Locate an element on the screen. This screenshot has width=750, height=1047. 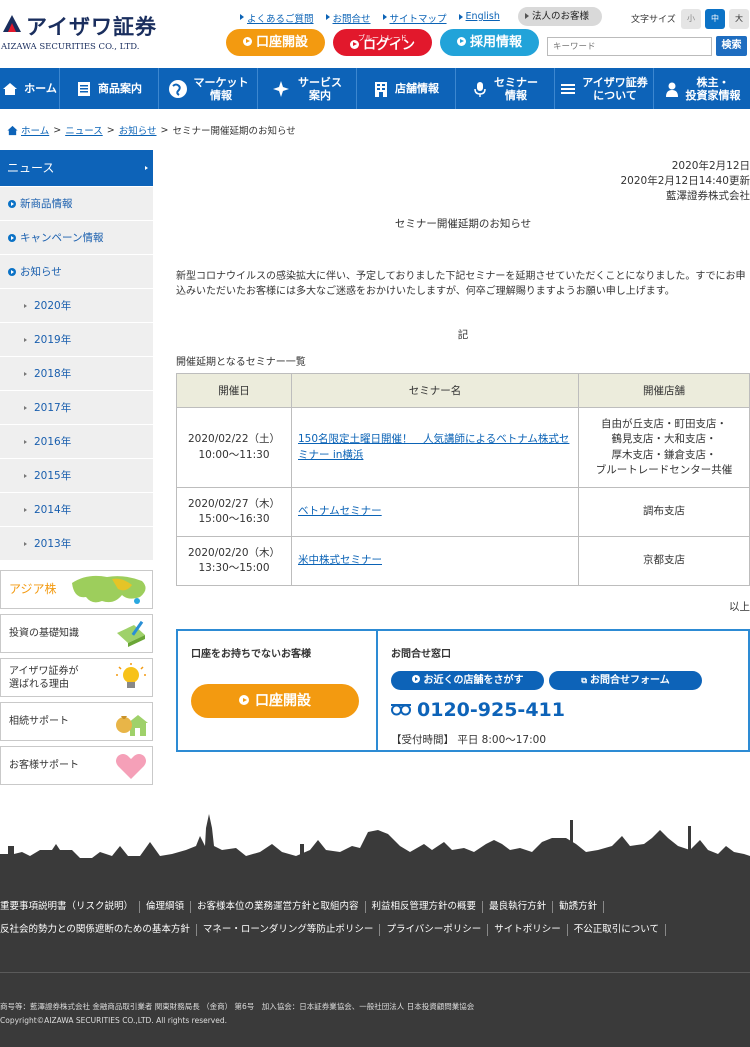
article-date: 2020年2月12日 is located at coordinates (710, 166).